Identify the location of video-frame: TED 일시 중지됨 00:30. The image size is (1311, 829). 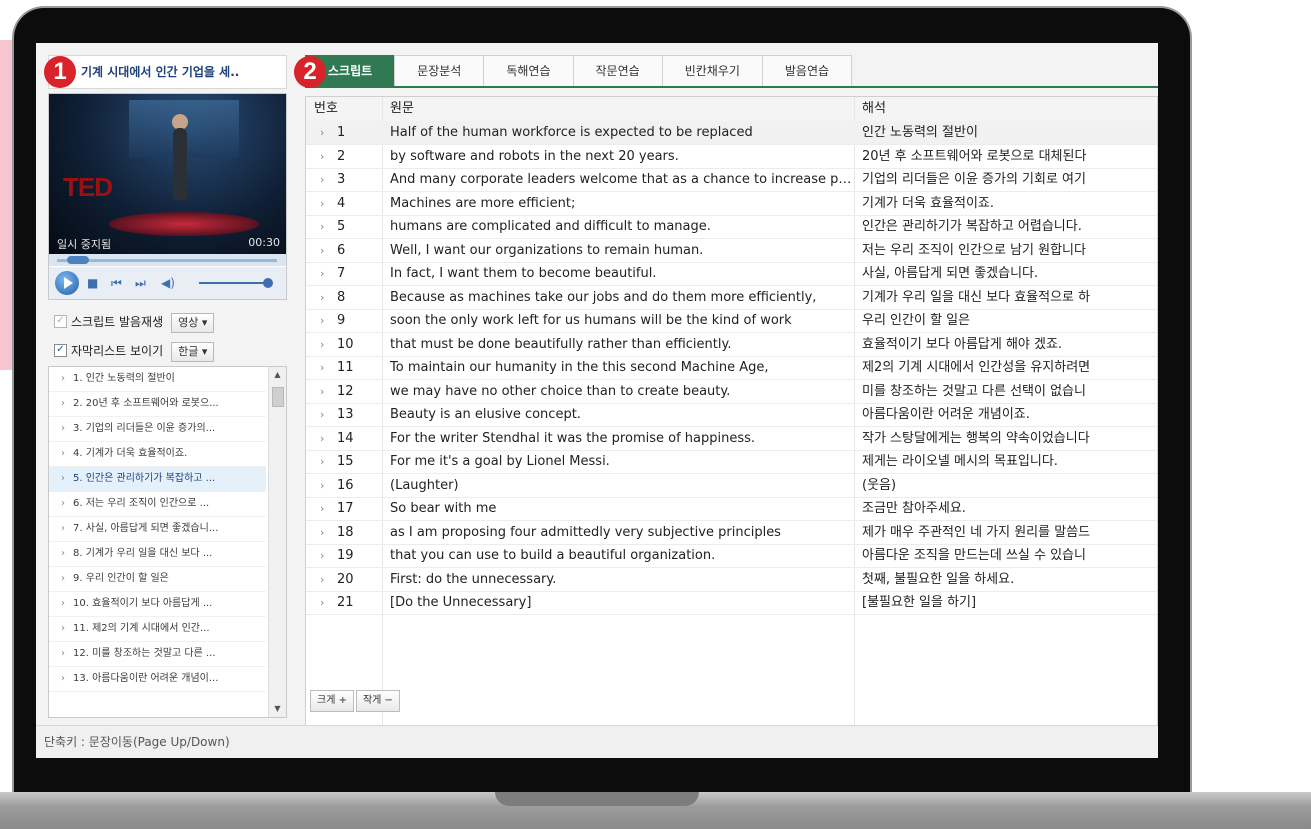
(167, 174).